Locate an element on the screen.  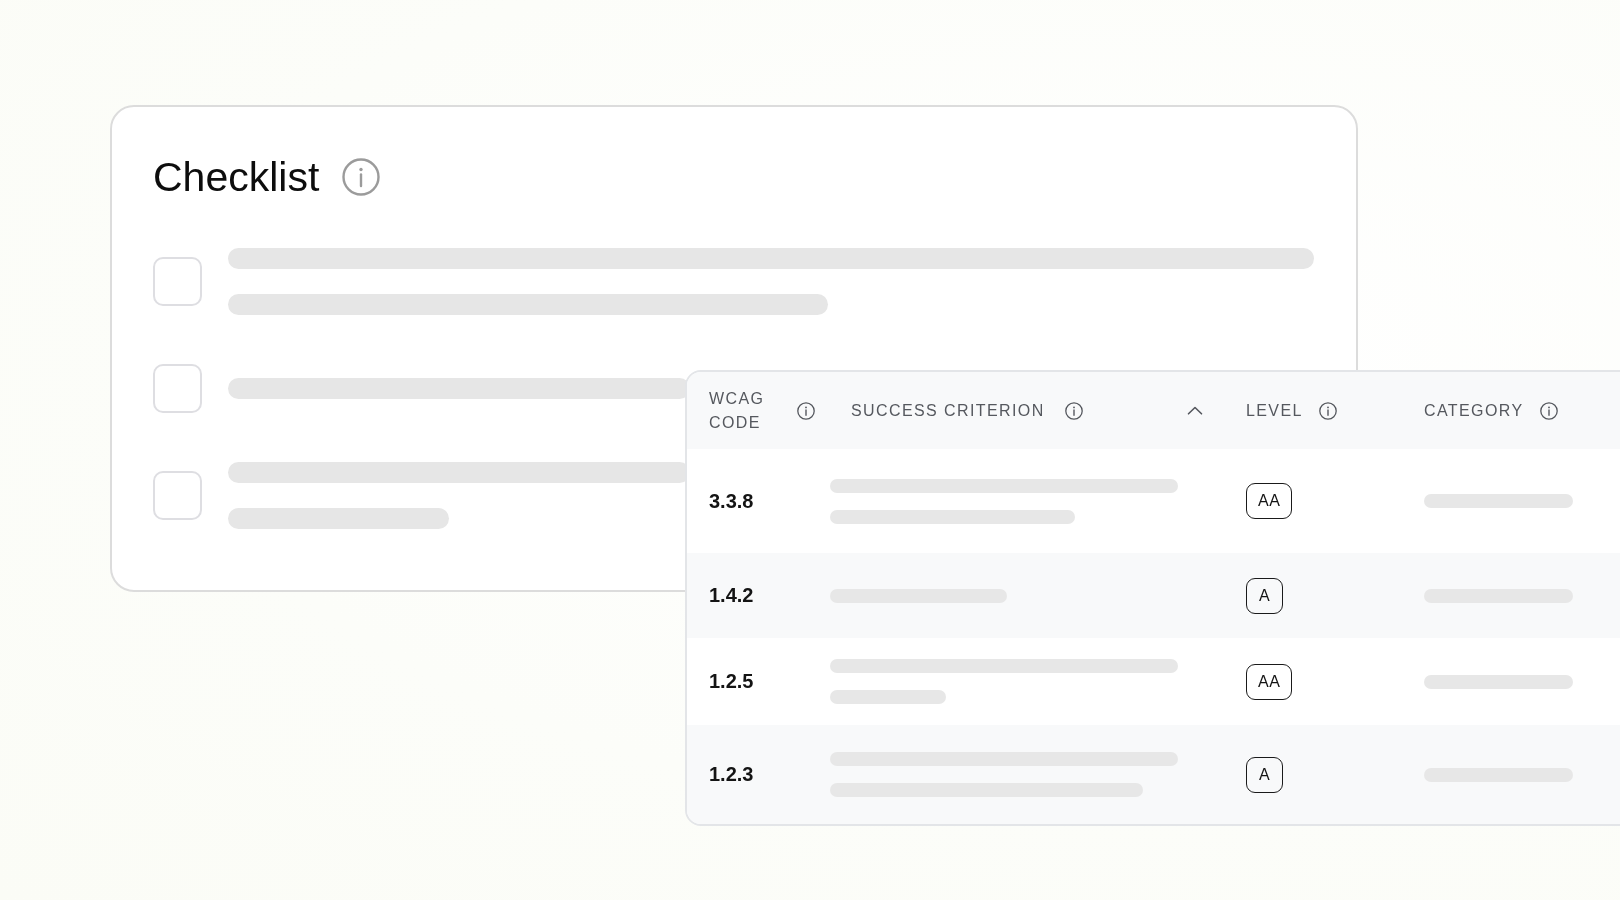
wcag-code: 1.4.2 is located at coordinates (731, 595).